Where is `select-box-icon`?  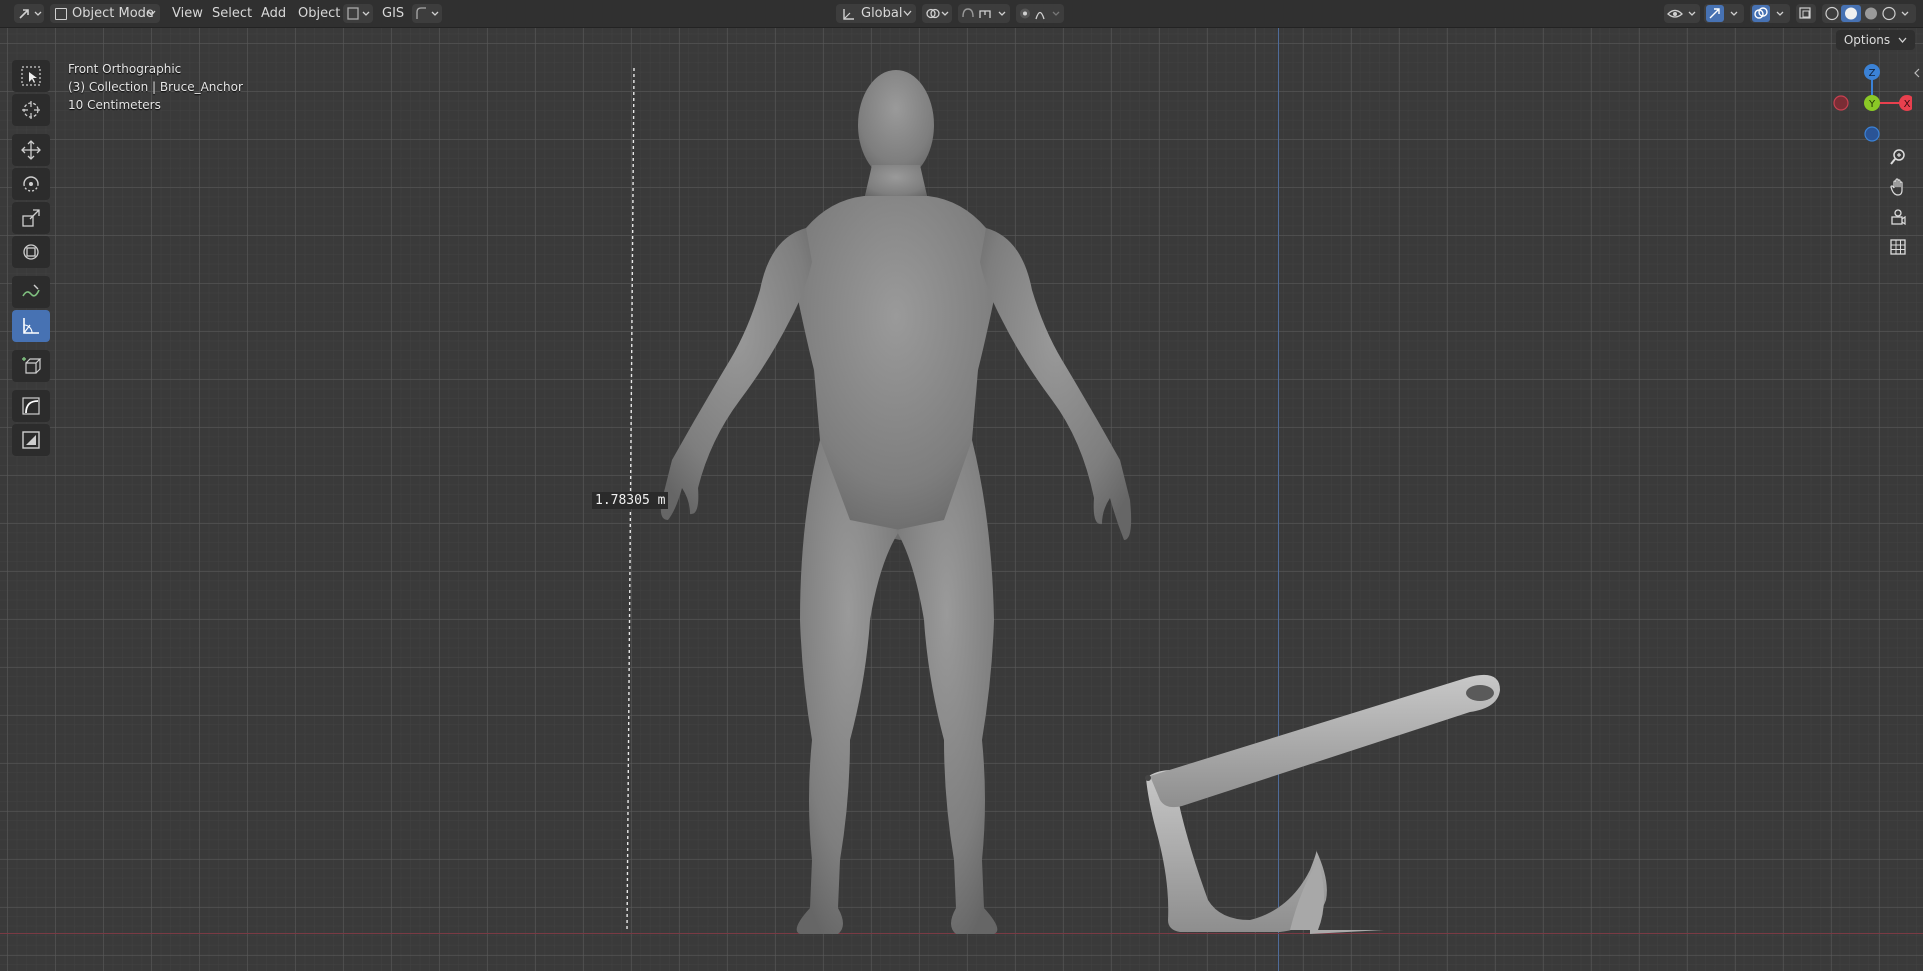
select-box-icon is located at coordinates (31, 76).